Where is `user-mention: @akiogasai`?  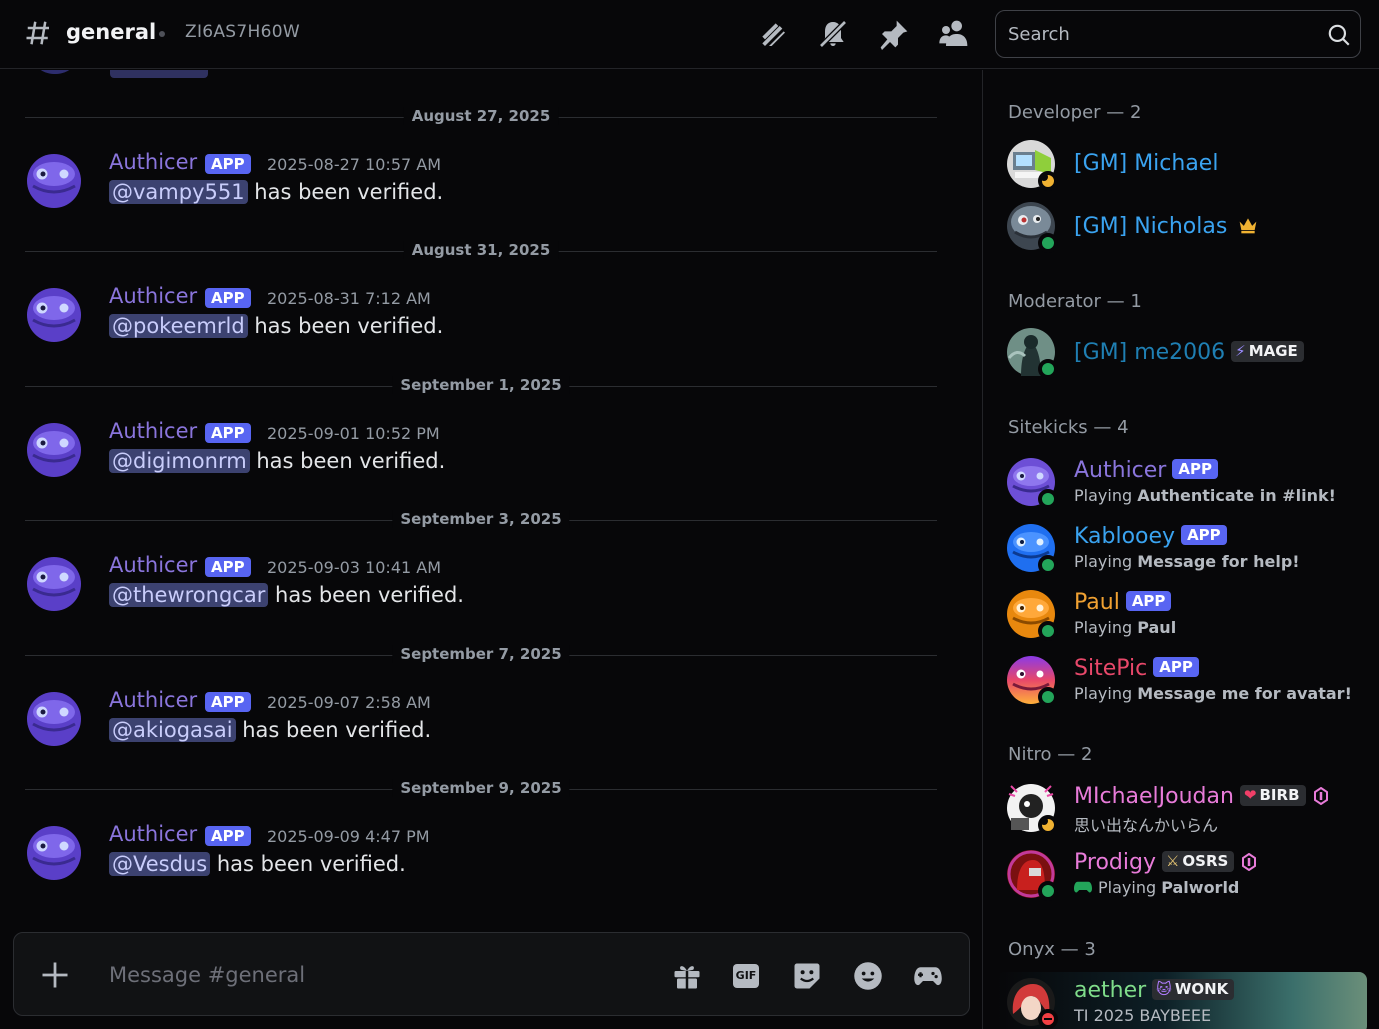
user-mention: @akiogasai is located at coordinates (172, 729).